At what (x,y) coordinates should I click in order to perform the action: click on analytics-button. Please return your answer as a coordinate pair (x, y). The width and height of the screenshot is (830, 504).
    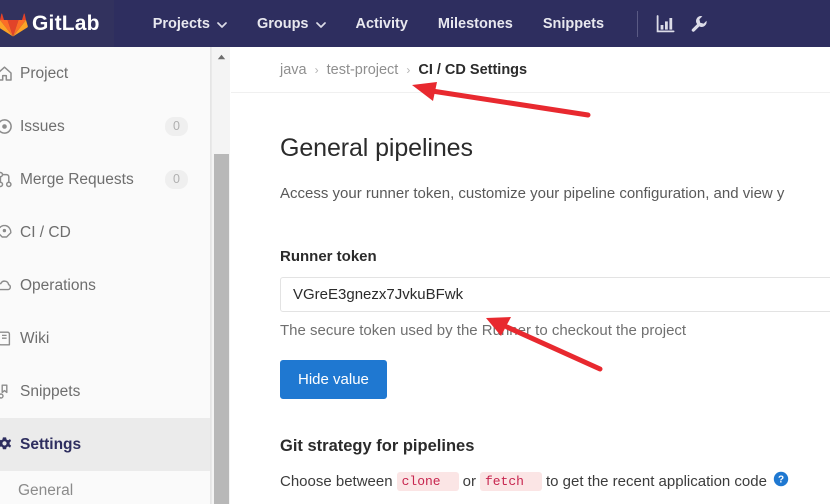
    Looking at the image, I should click on (665, 23).